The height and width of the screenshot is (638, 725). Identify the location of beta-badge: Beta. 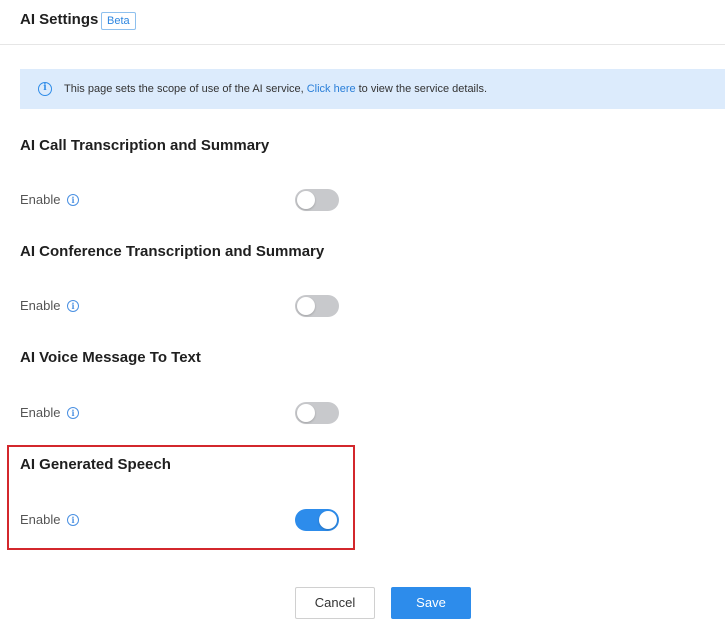
(118, 21).